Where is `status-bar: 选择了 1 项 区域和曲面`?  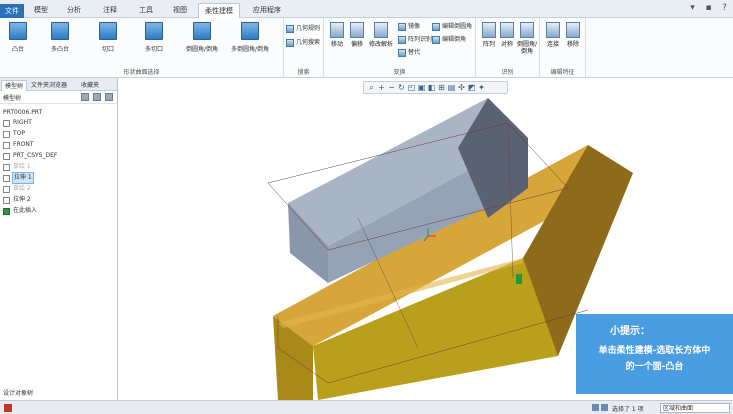 status-bar: 选择了 1 项 区域和曲面 is located at coordinates (366, 407).